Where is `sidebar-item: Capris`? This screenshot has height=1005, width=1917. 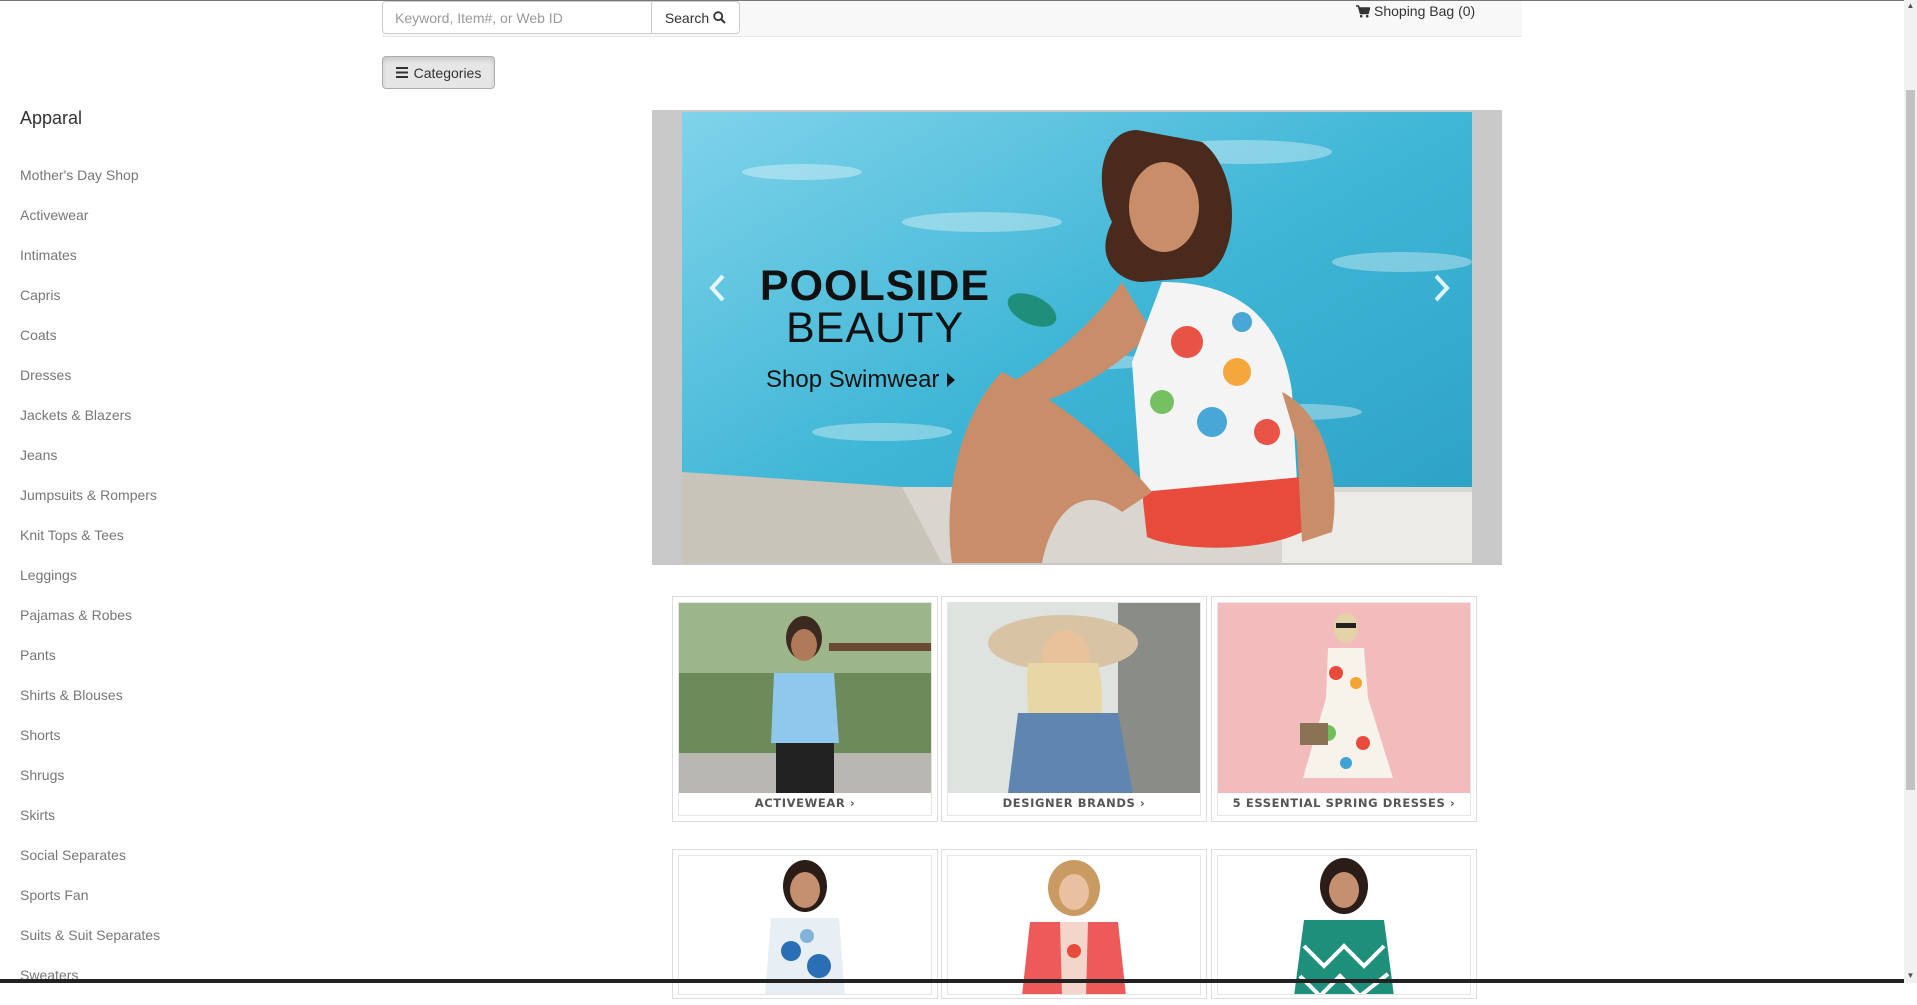 sidebar-item: Capris is located at coordinates (90, 305).